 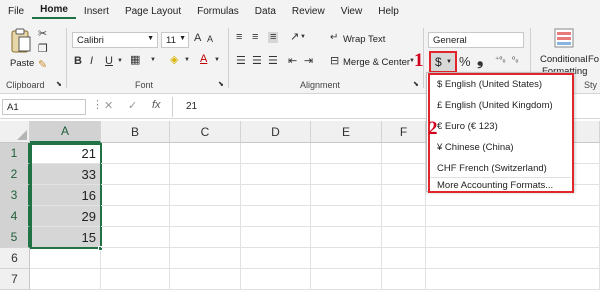 I want to click on cell-a6, so click(x=65, y=258).